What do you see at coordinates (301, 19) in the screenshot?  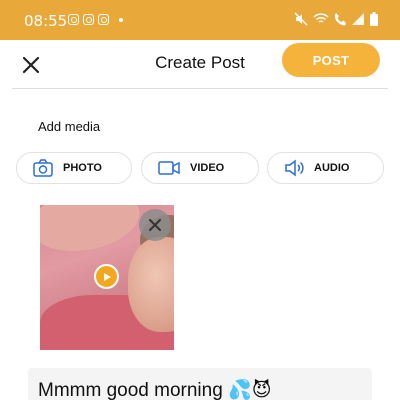 I see `mute-icon` at bounding box center [301, 19].